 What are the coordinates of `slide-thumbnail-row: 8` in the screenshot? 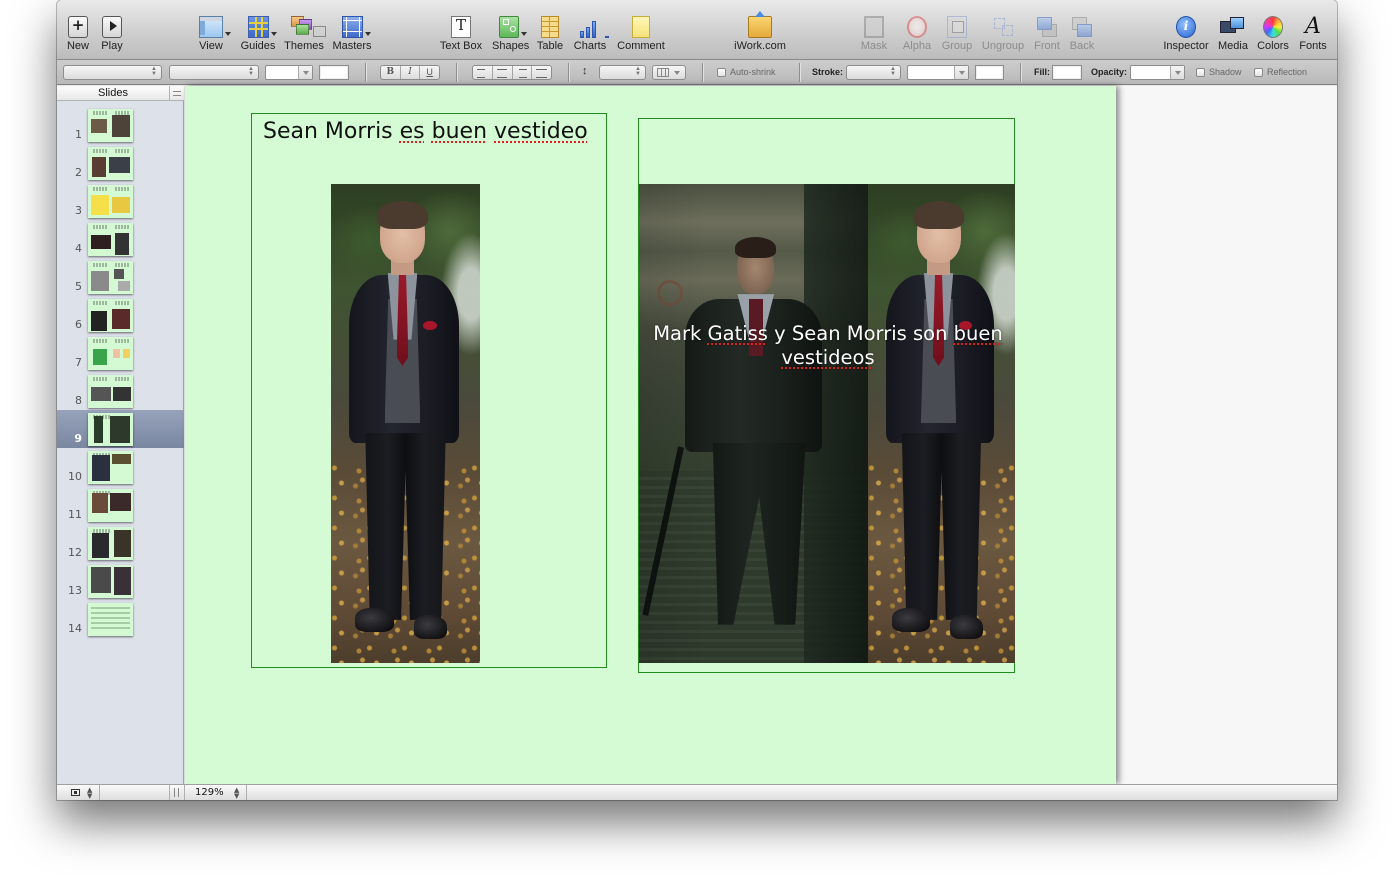 It's located at (120, 391).